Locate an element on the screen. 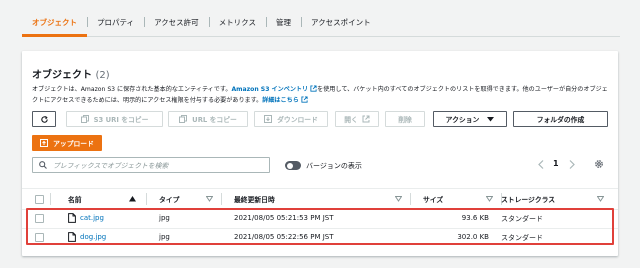 The image size is (640, 268). download-icon is located at coordinates (268, 119).